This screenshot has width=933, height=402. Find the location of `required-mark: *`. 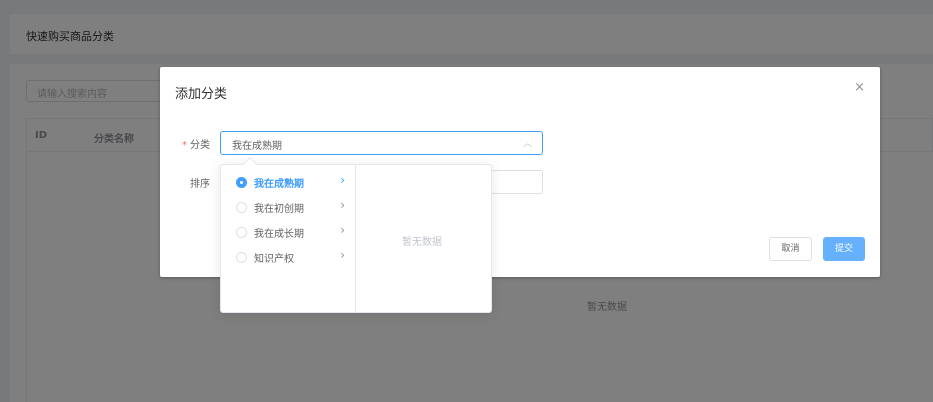

required-mark: * is located at coordinates (184, 145).